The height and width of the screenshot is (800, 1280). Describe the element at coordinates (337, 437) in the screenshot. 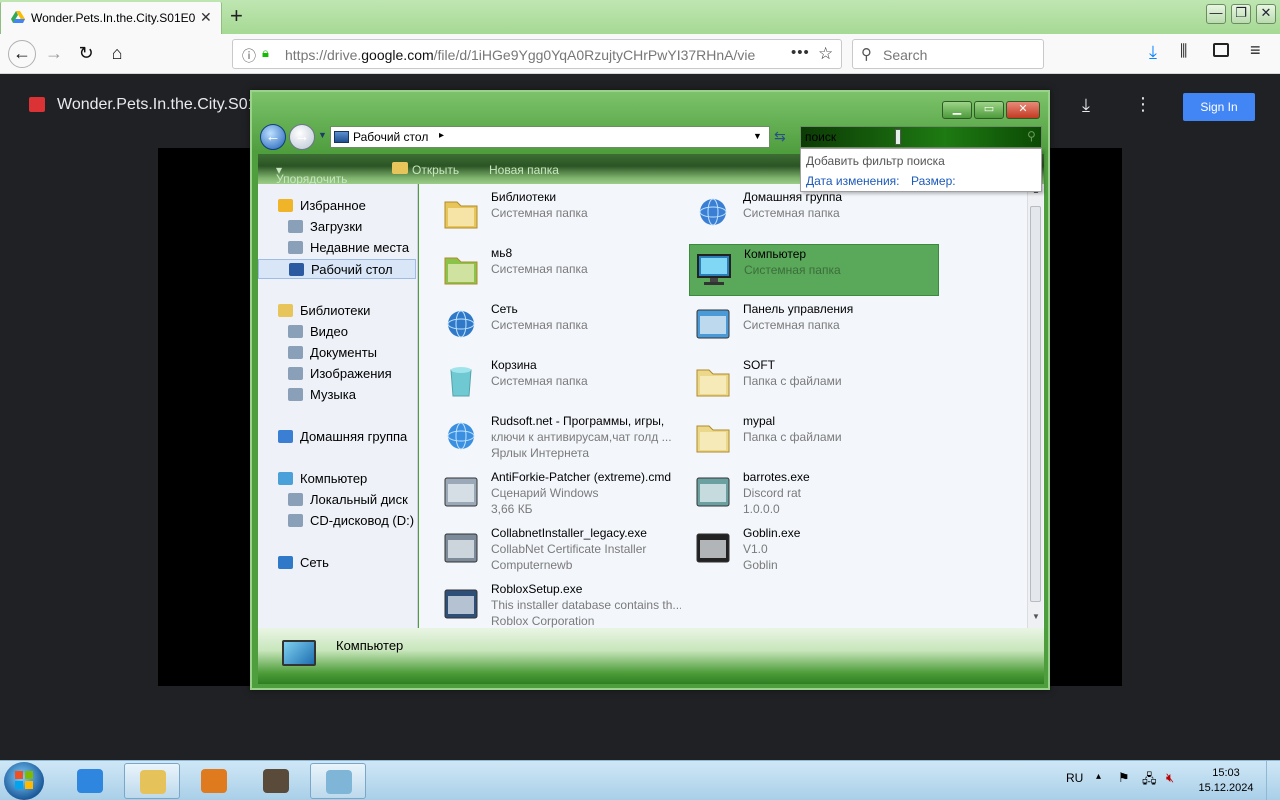

I see `nav-item: Домашняя группа` at that location.